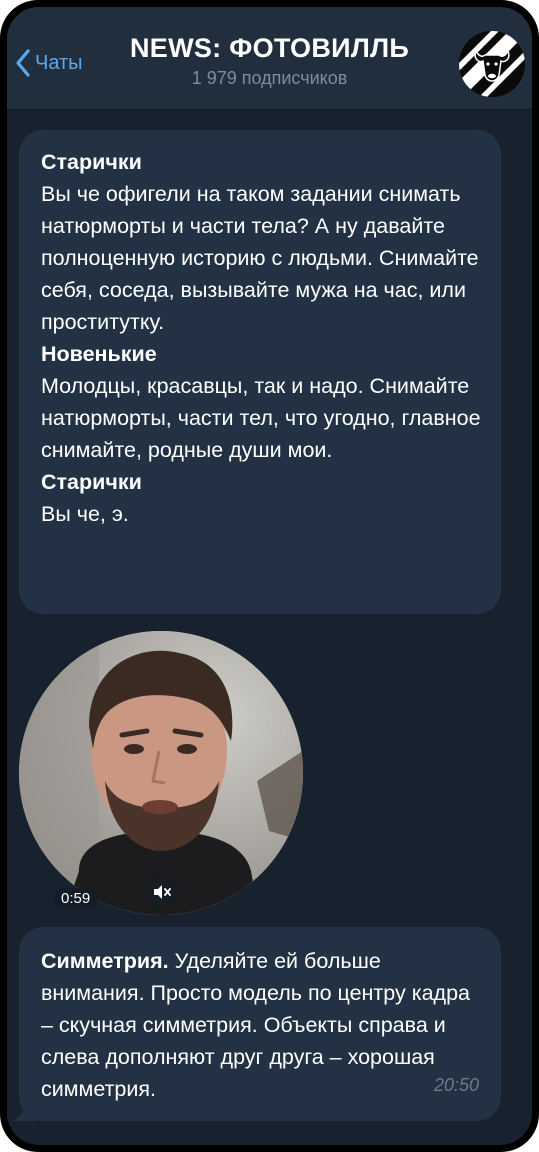 The height and width of the screenshot is (1152, 539). I want to click on speaker-muted-icon, so click(162, 892).